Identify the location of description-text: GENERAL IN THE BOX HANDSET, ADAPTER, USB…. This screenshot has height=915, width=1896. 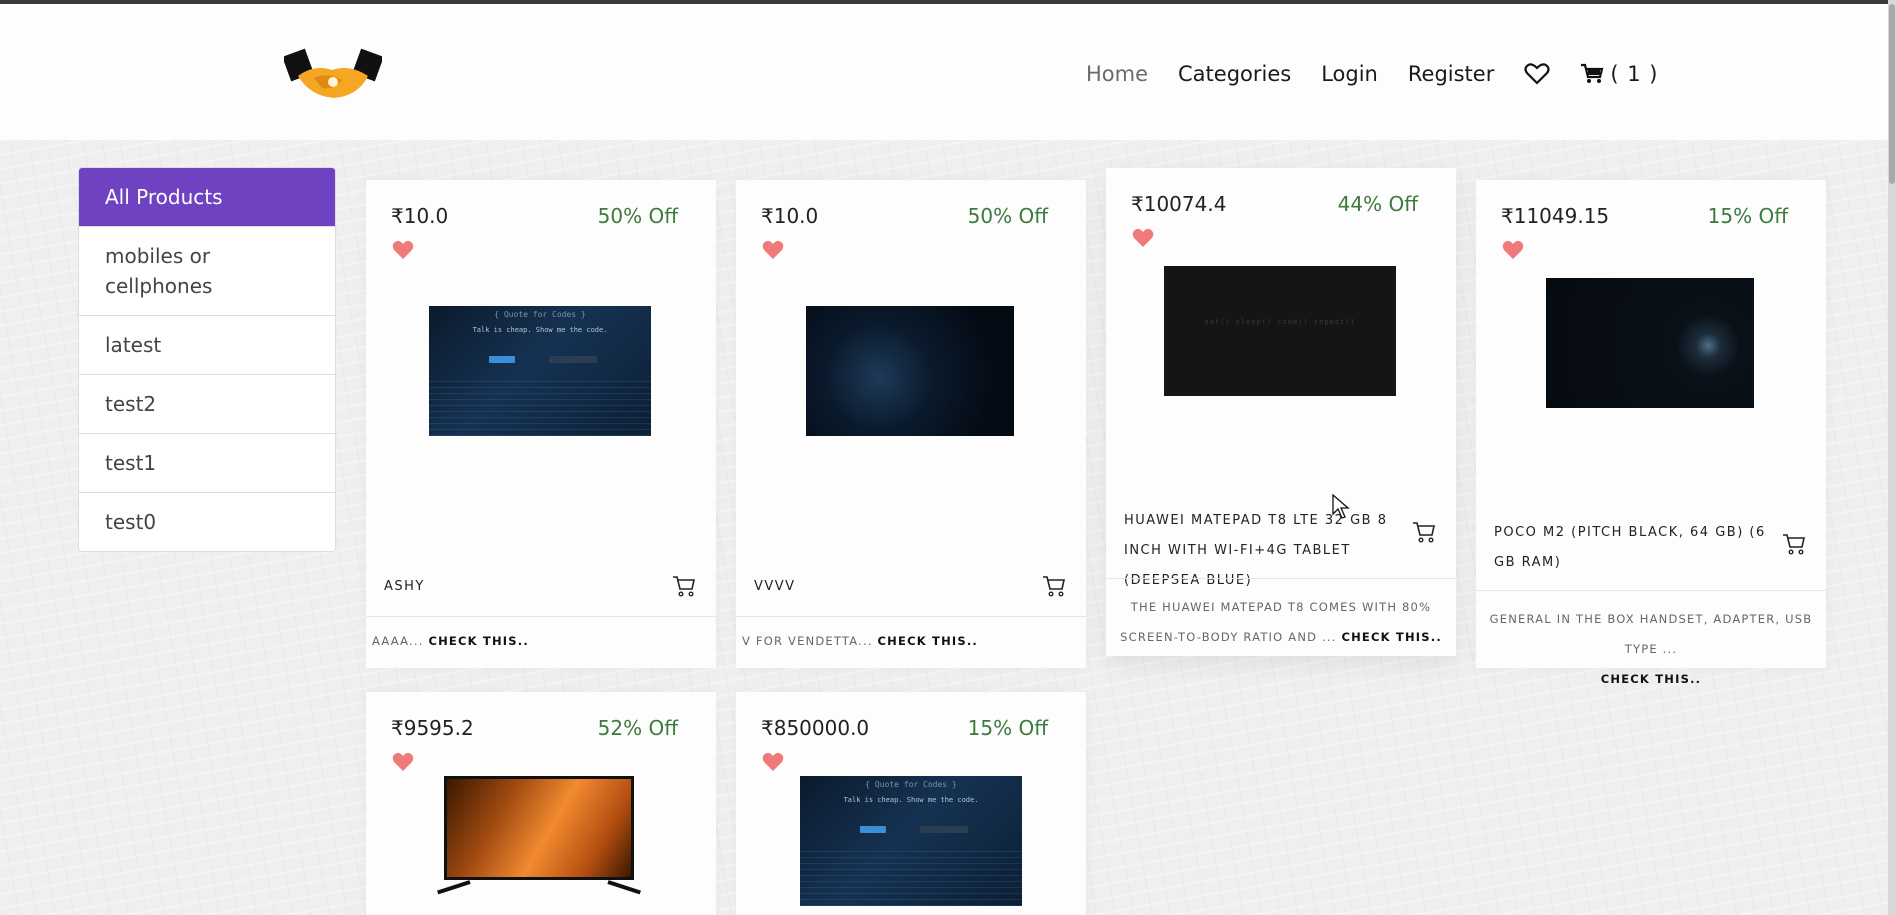
(1651, 634).